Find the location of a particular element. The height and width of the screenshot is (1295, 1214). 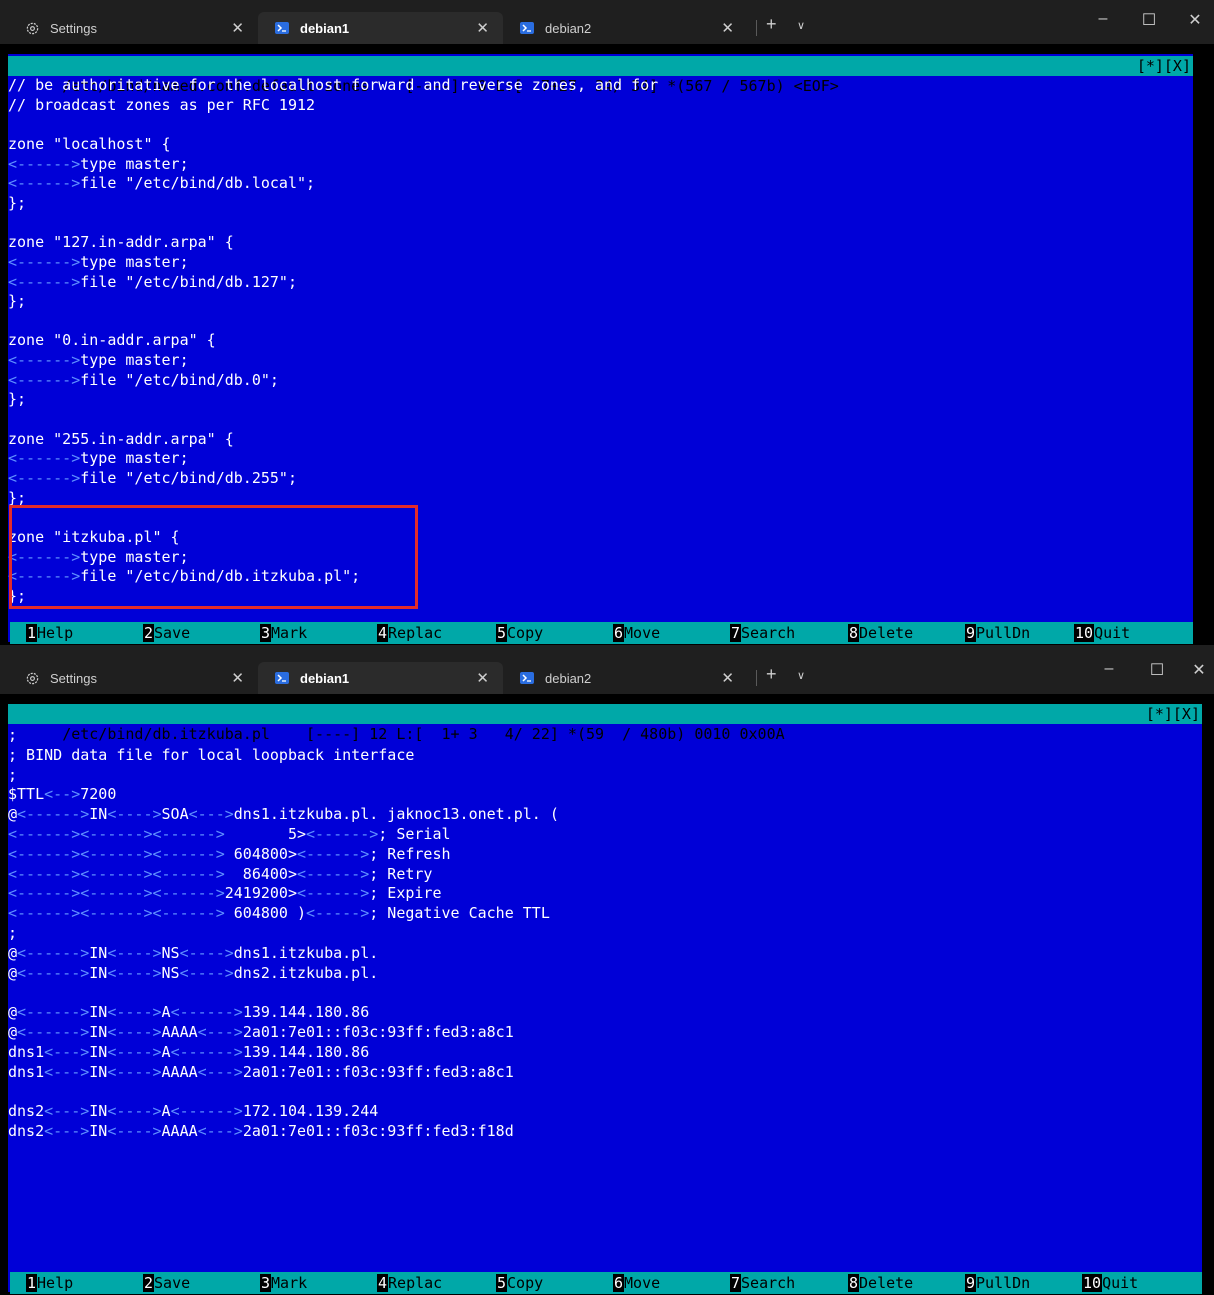

code-line: zone "255.in-addr.arpa" { is located at coordinates (121, 438).